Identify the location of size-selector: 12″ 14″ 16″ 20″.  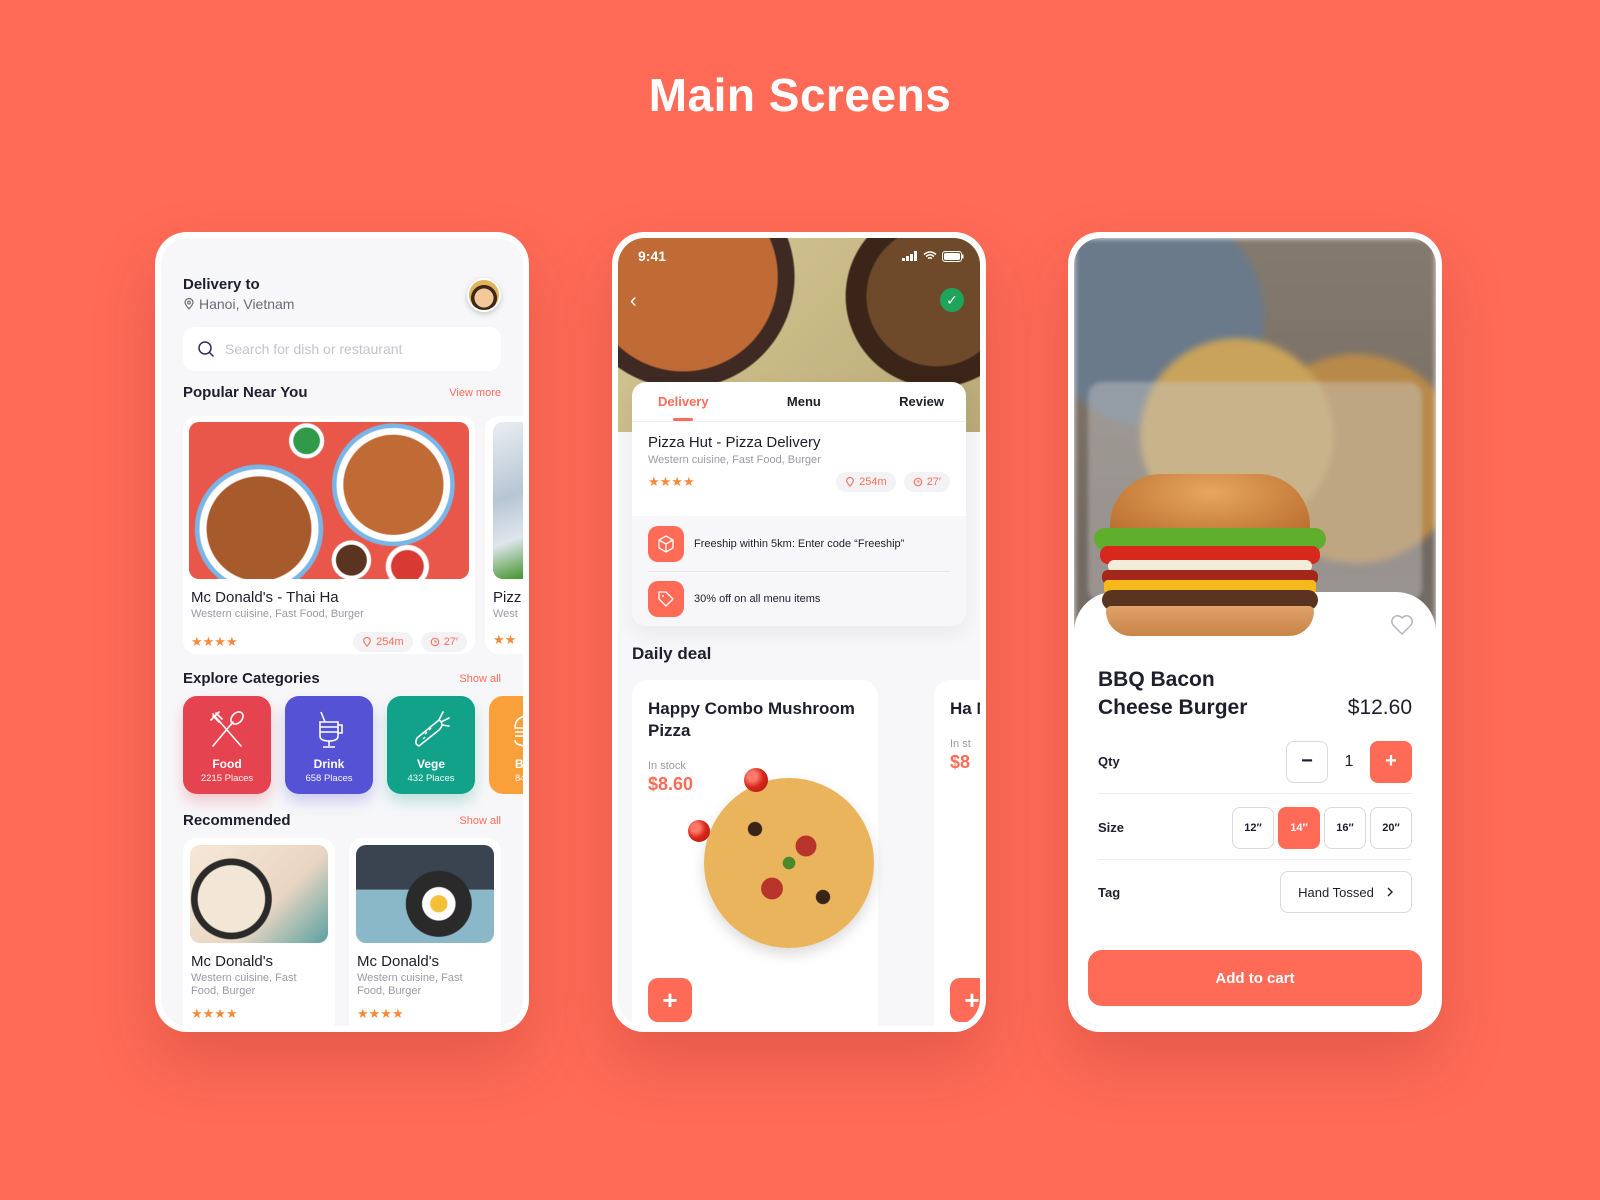
(1322, 827).